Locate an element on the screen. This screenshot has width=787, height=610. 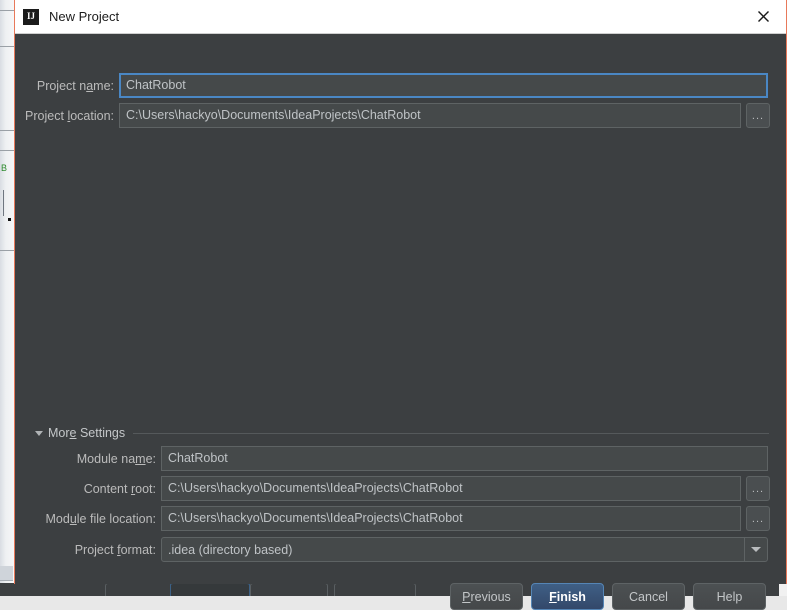
module-name-input: ChatRobot is located at coordinates (464, 458).